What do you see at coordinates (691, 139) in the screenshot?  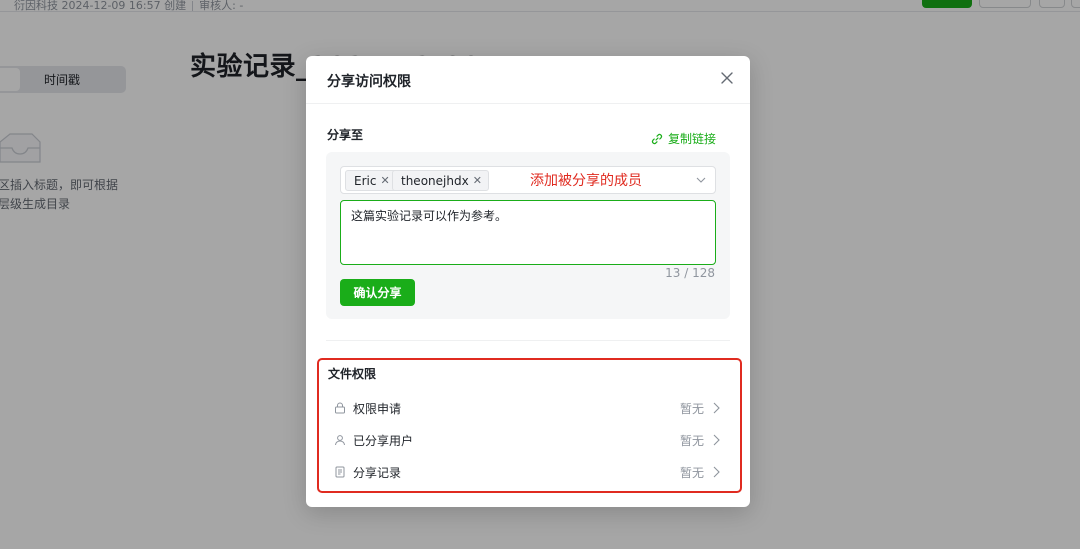 I see `copy-link-label: 复制链接` at bounding box center [691, 139].